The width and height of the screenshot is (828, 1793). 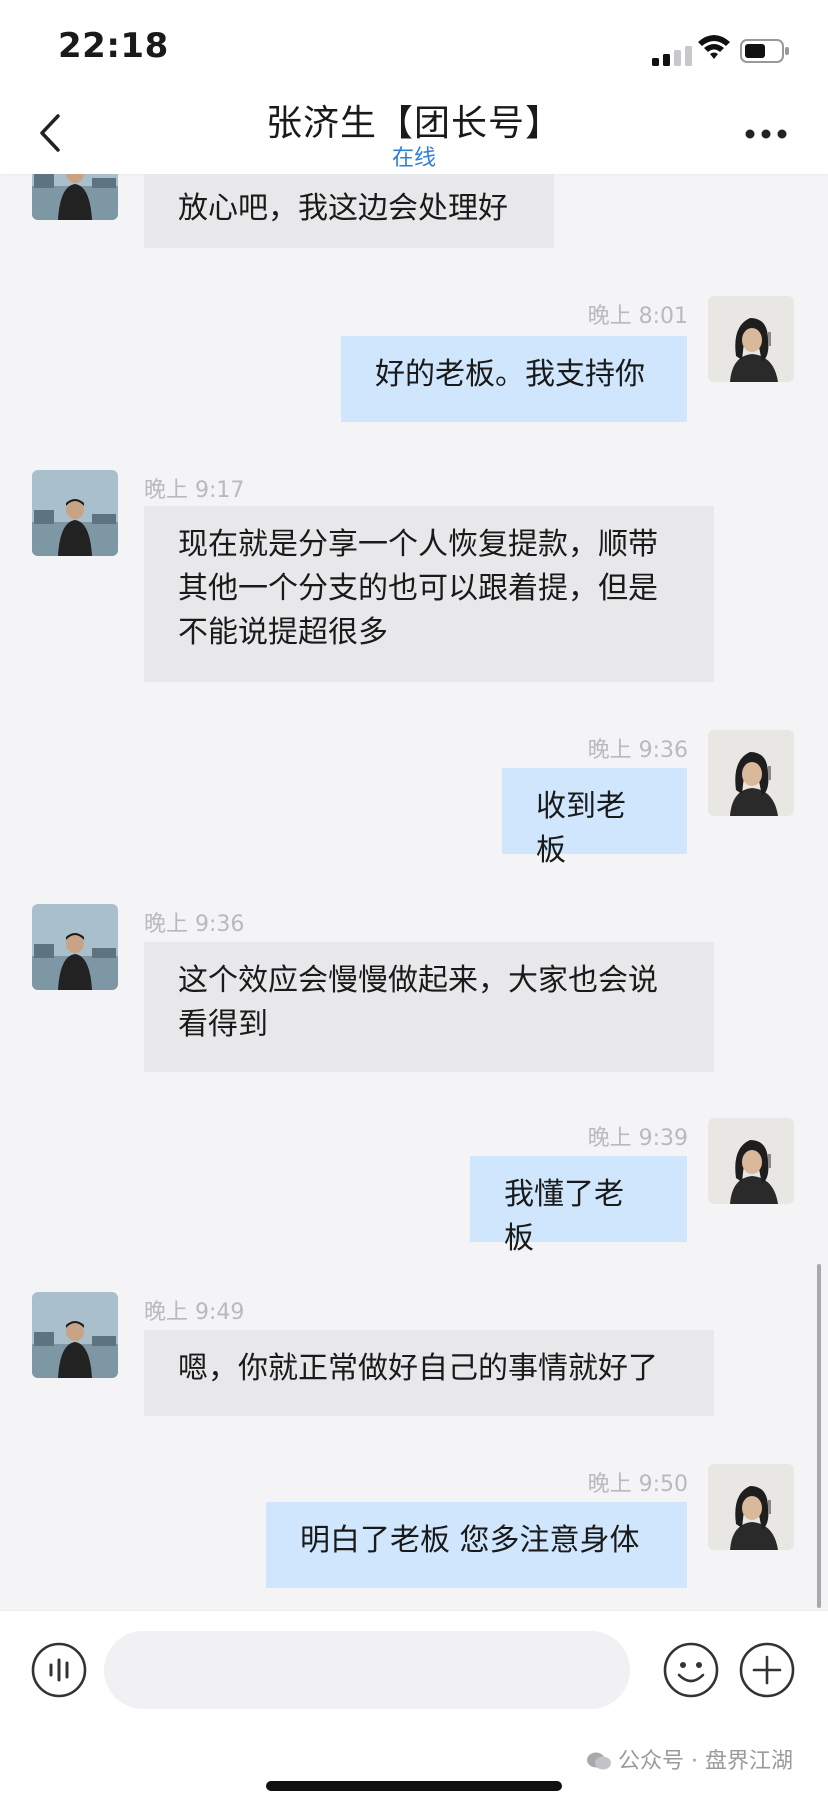 What do you see at coordinates (514, 379) in the screenshot?
I see `message-bubble-outgoing: 好的老板。我支持你` at bounding box center [514, 379].